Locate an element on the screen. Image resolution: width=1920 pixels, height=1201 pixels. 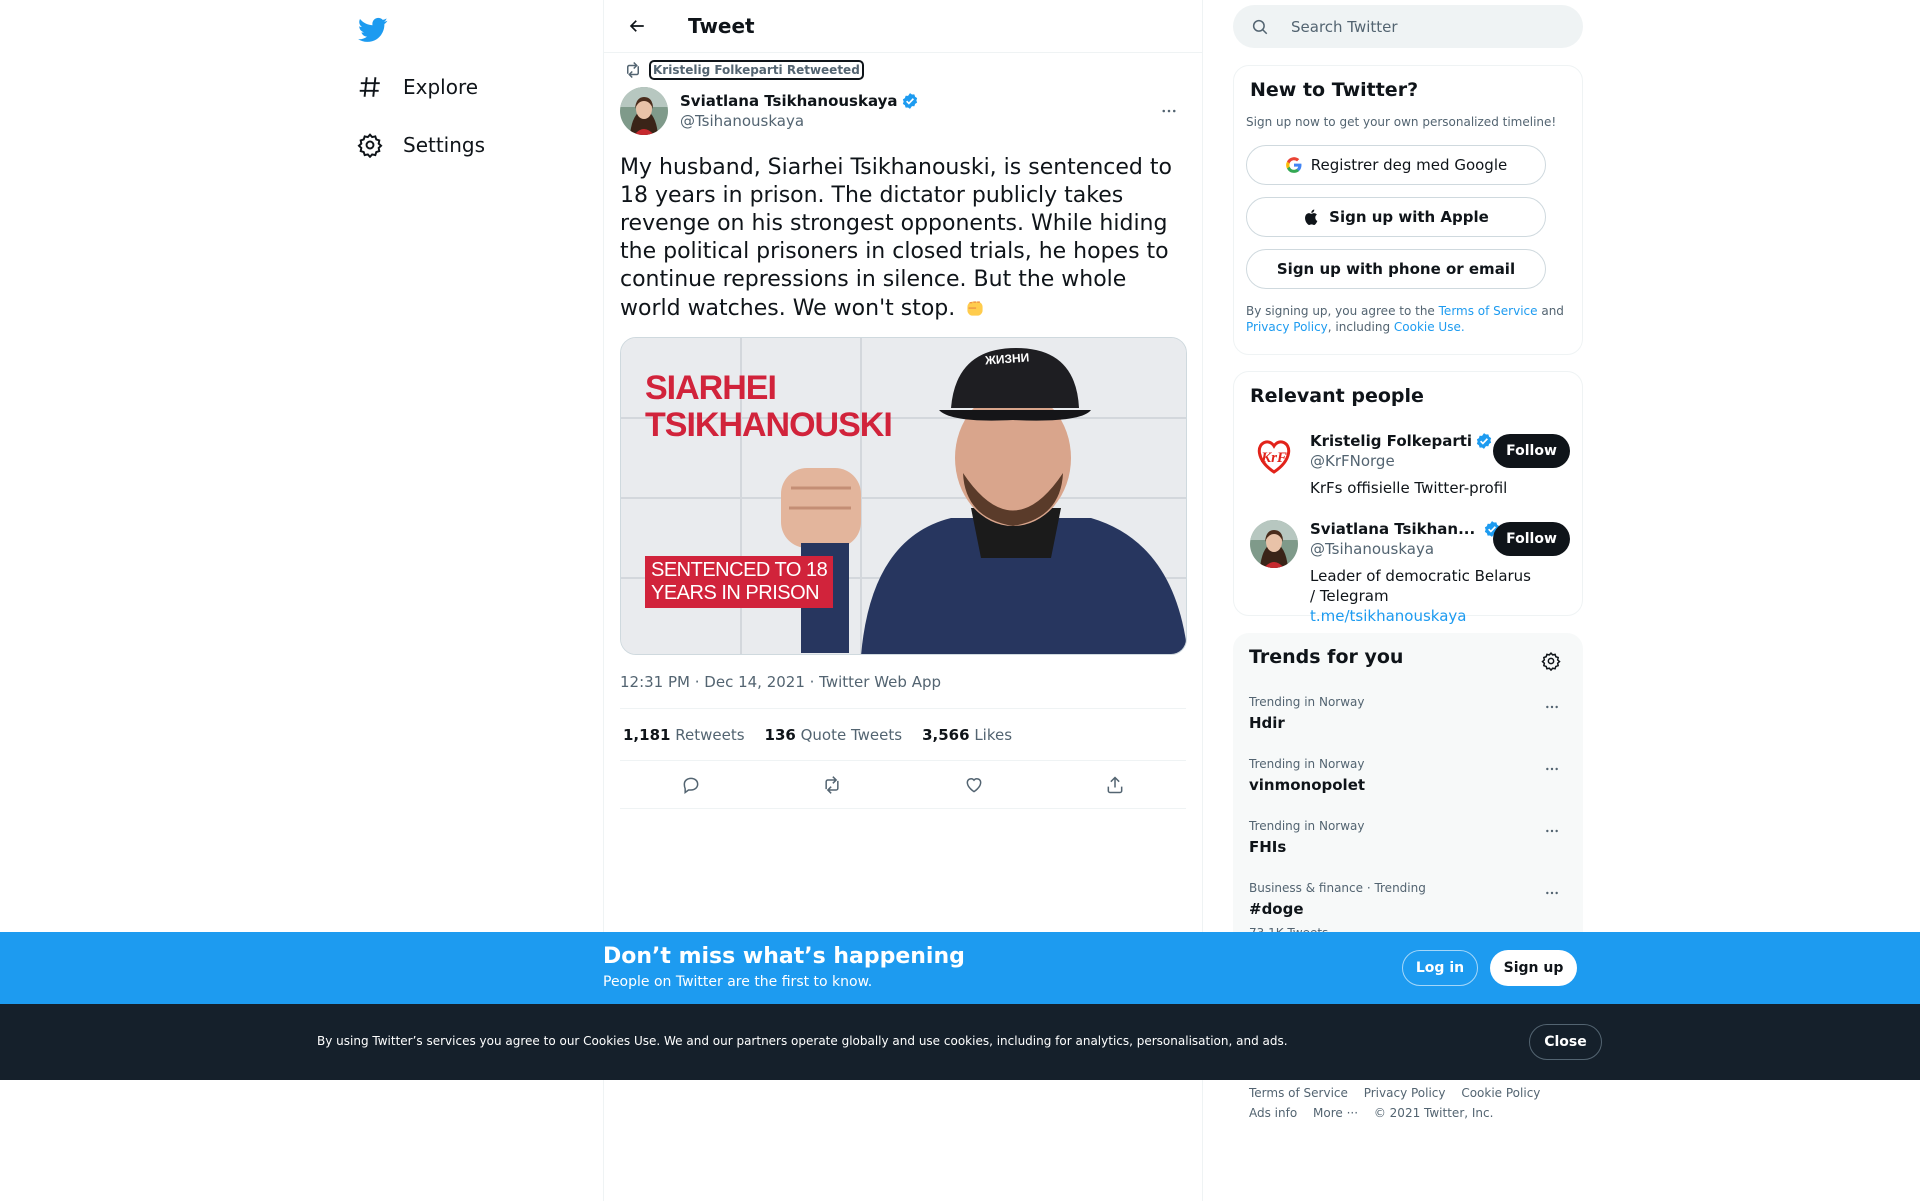
krf-avatar: KrF is located at coordinates (1274, 456).